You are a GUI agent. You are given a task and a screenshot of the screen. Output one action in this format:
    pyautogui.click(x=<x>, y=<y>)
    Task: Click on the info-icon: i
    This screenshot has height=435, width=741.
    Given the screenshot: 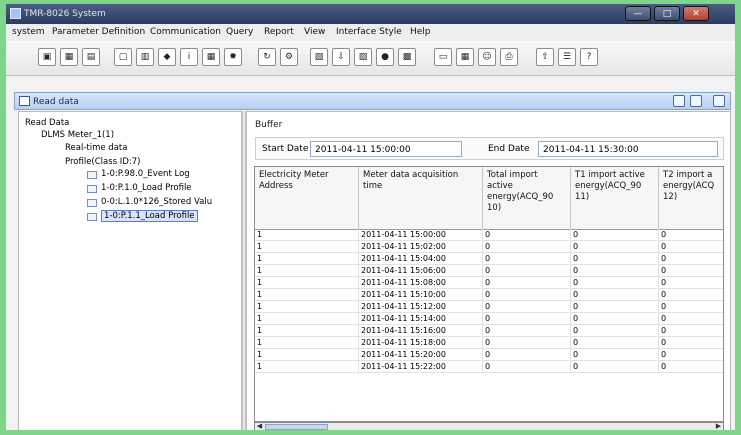 What is the action you would take?
    pyautogui.click(x=189, y=57)
    